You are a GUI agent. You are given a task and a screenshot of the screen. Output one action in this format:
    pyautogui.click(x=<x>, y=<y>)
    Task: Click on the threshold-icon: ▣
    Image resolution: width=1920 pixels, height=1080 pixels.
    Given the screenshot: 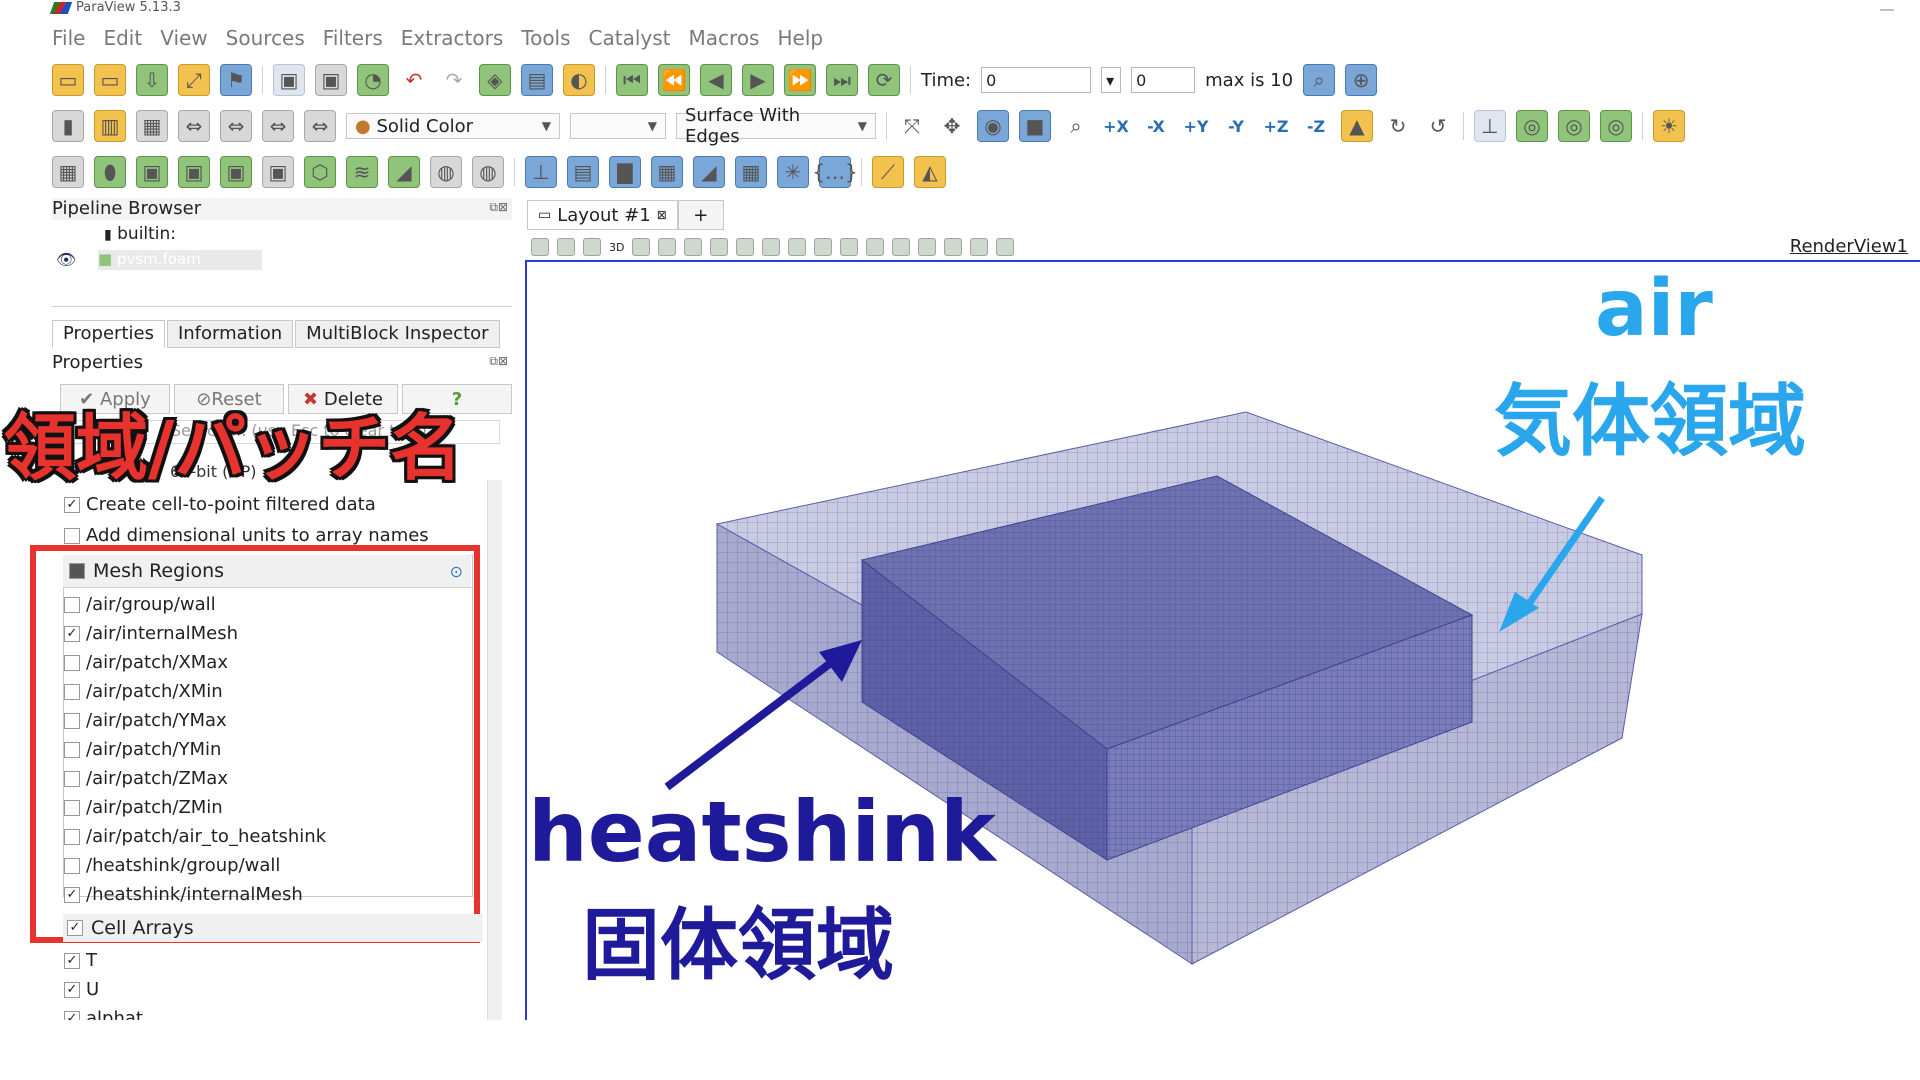 What is the action you would take?
    pyautogui.click(x=236, y=172)
    